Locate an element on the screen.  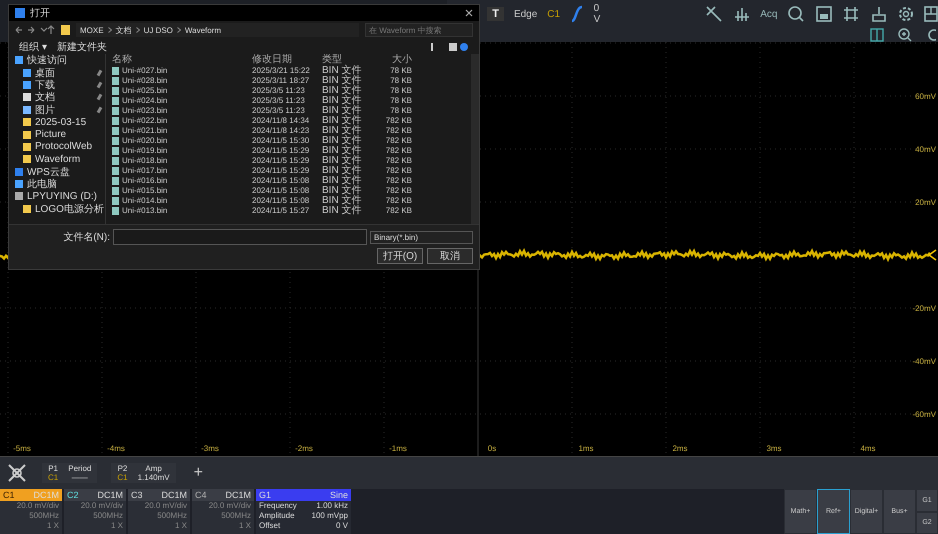
organize-button: 组织 ▾ is located at coordinates (33, 47).